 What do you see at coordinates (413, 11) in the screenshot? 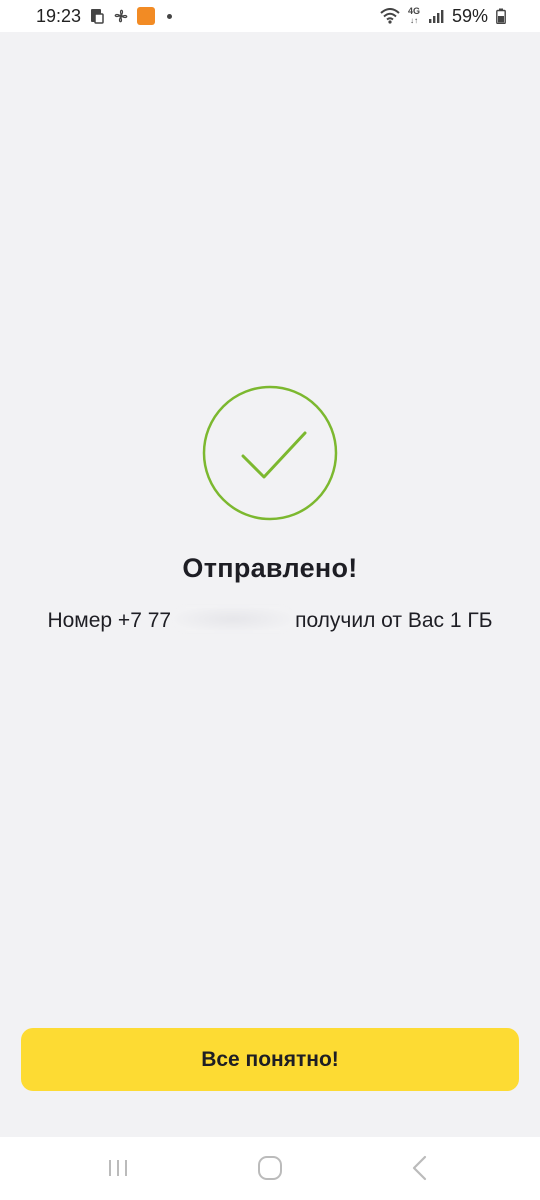
I see `network-type-label: 4G` at bounding box center [413, 11].